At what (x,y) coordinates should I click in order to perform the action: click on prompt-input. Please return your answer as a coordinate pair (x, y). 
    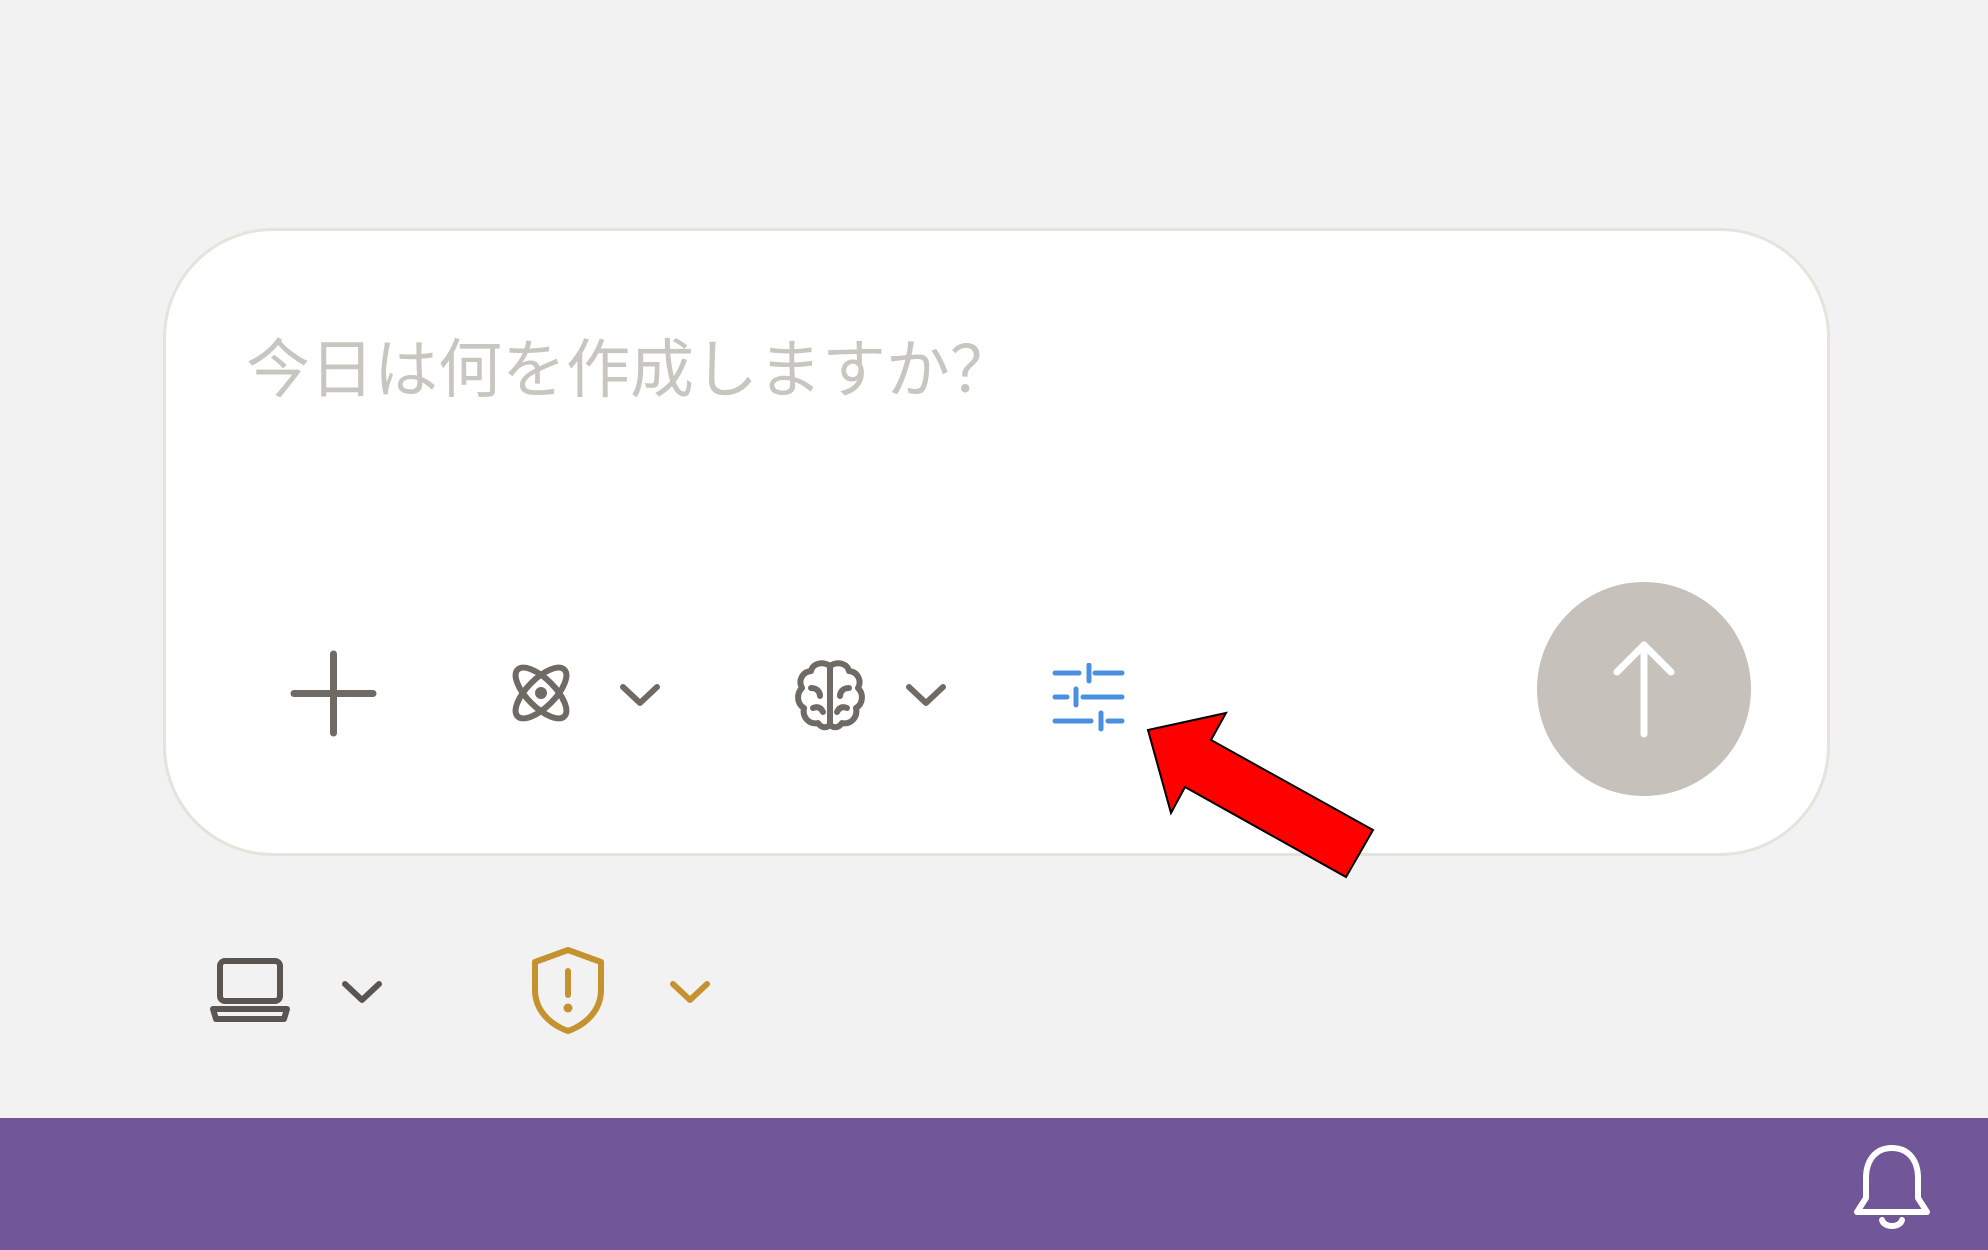
    Looking at the image, I should click on (896, 371).